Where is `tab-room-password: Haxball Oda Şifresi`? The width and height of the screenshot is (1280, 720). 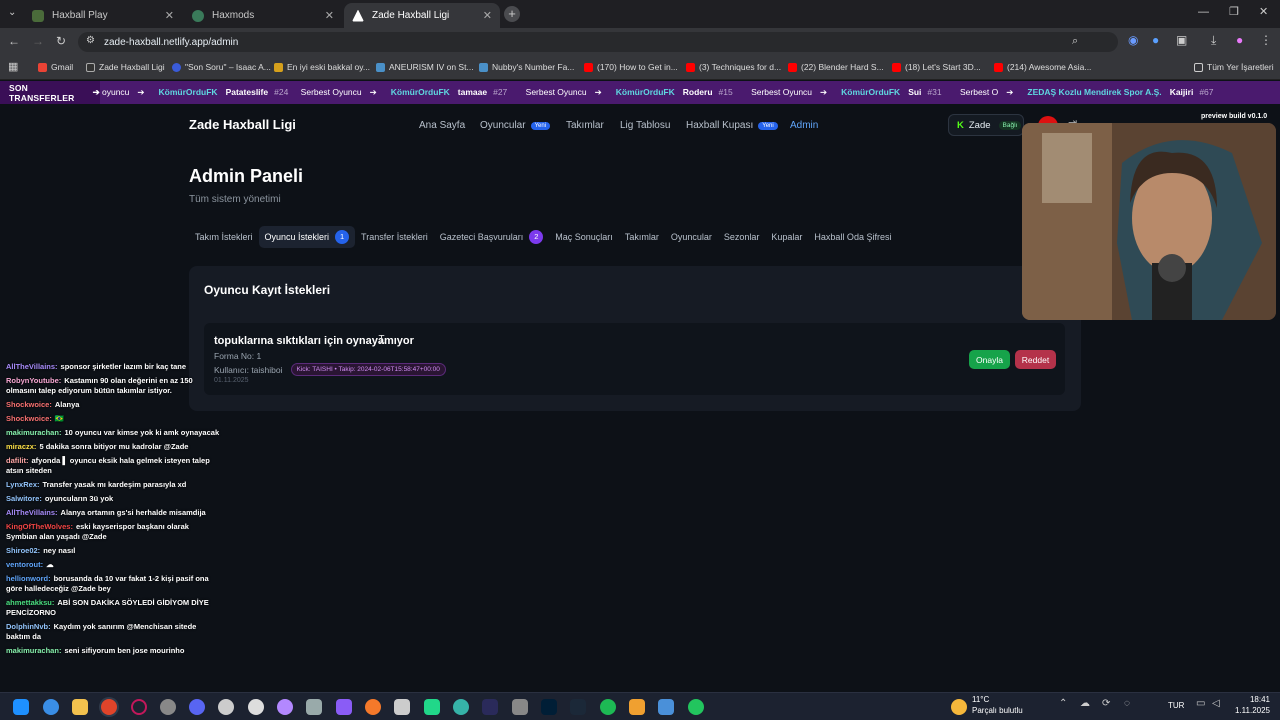
tab-room-password: Haxball Oda Şifresi is located at coordinates (852, 237).